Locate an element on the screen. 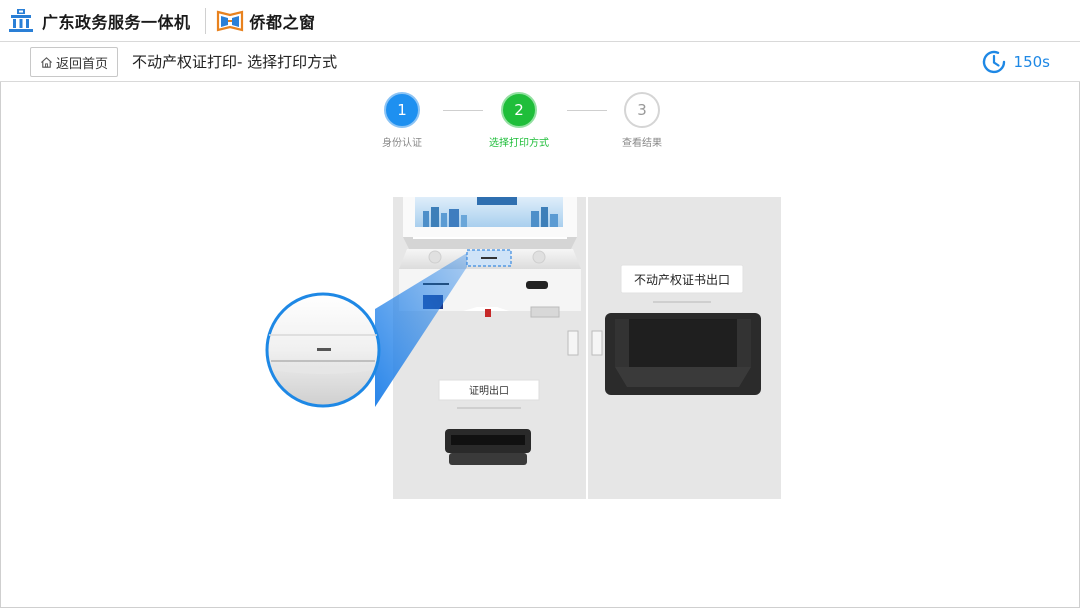 This screenshot has width=1080, height=608. back-home-label: 返回首页 is located at coordinates (81, 64).